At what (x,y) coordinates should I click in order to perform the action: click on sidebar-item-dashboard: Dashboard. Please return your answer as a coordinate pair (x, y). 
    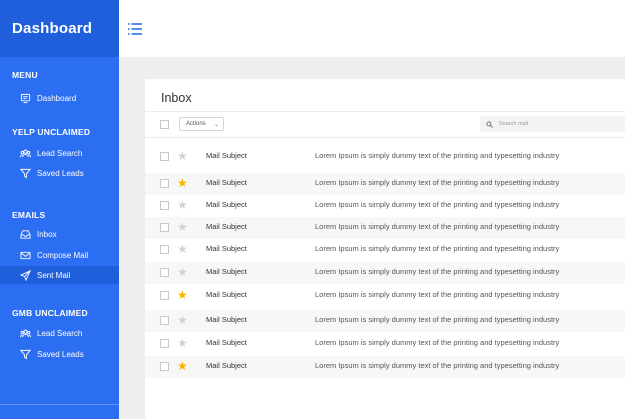
    Looking at the image, I should click on (59, 98).